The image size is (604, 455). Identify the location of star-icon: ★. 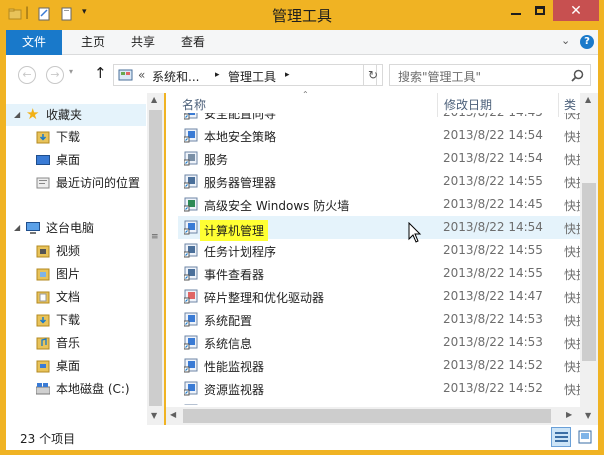
(33, 114).